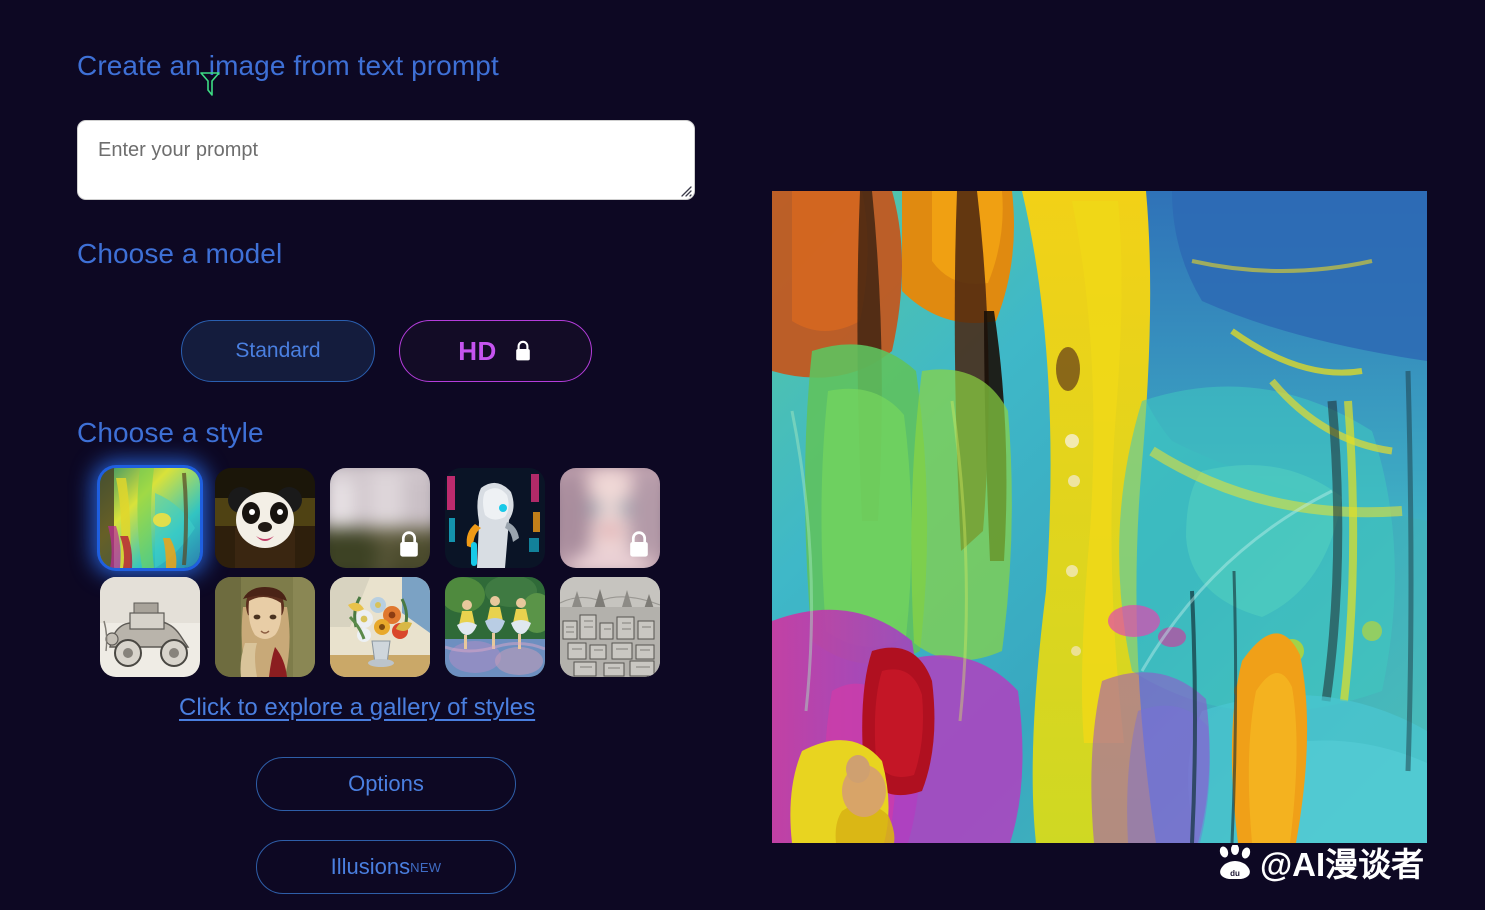  Describe the element at coordinates (610, 518) in the screenshot. I see `style-thumb-blurred-locked-portrait` at that location.